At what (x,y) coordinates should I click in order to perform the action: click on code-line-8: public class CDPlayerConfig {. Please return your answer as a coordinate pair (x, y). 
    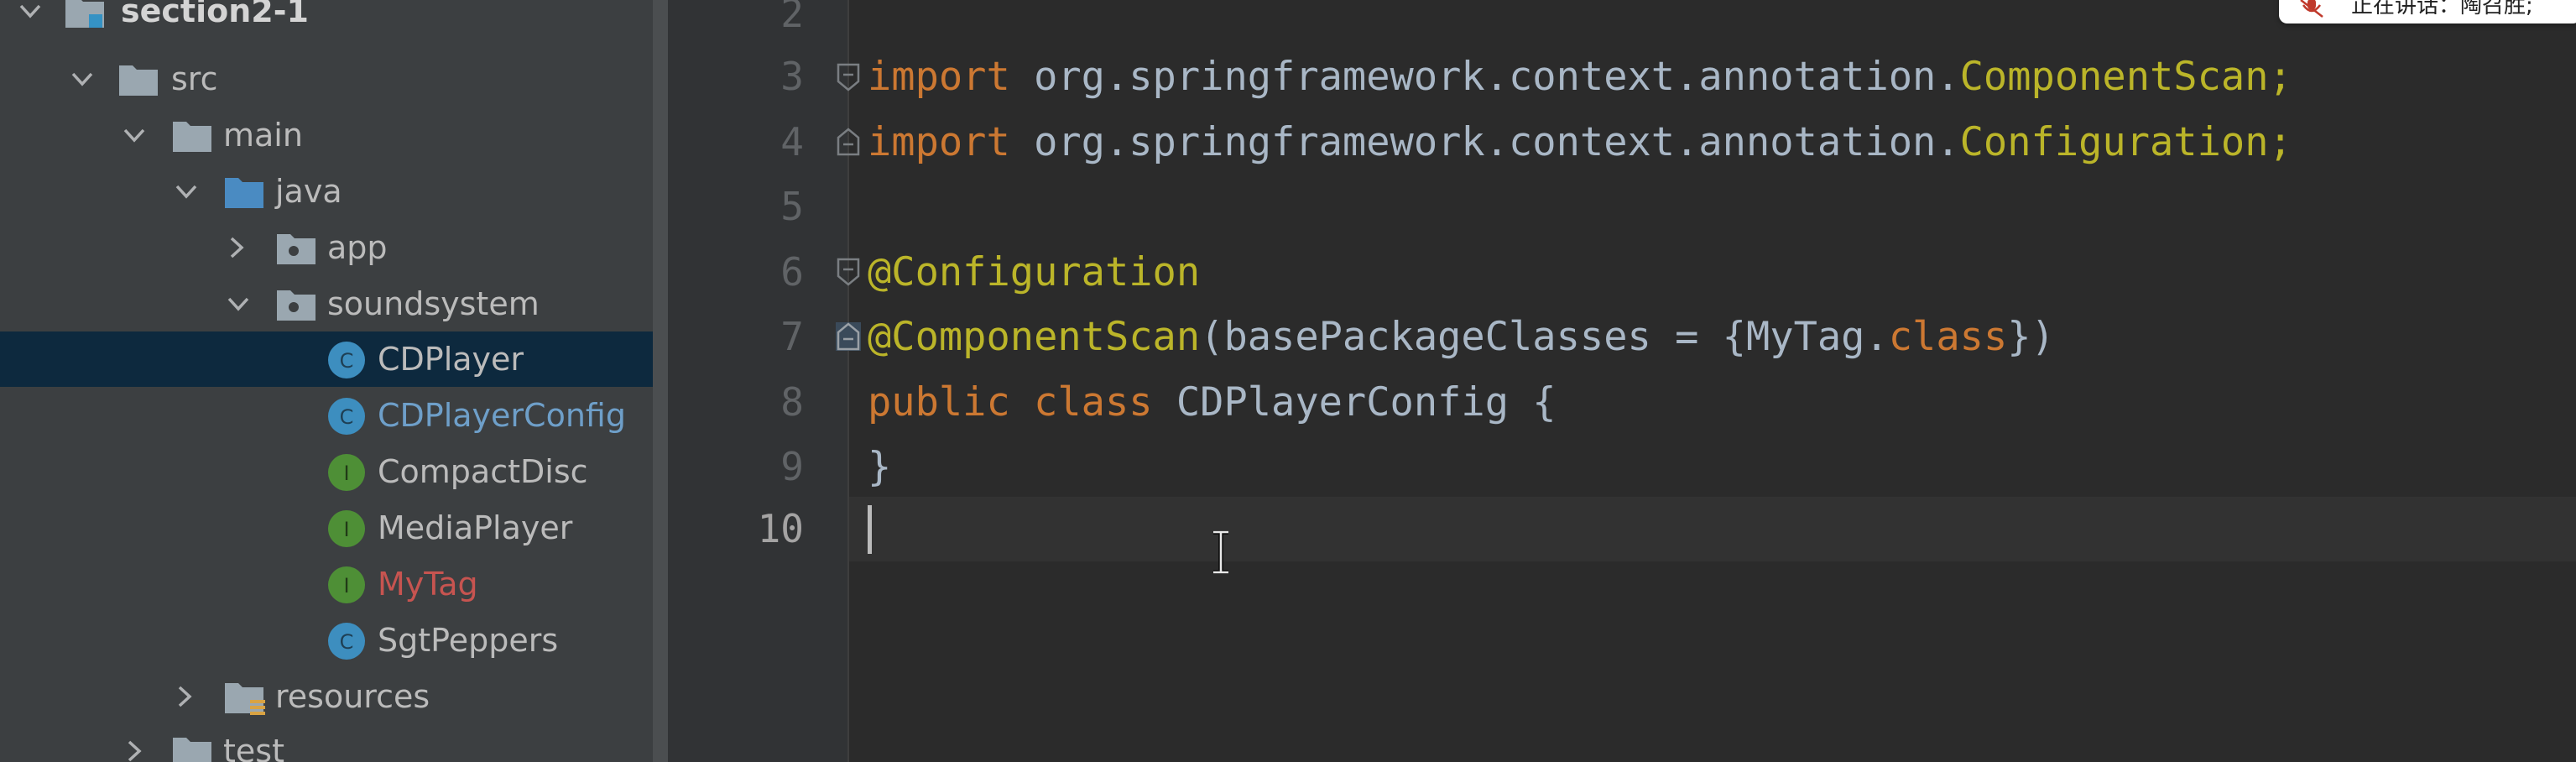
    Looking at the image, I should click on (1212, 402).